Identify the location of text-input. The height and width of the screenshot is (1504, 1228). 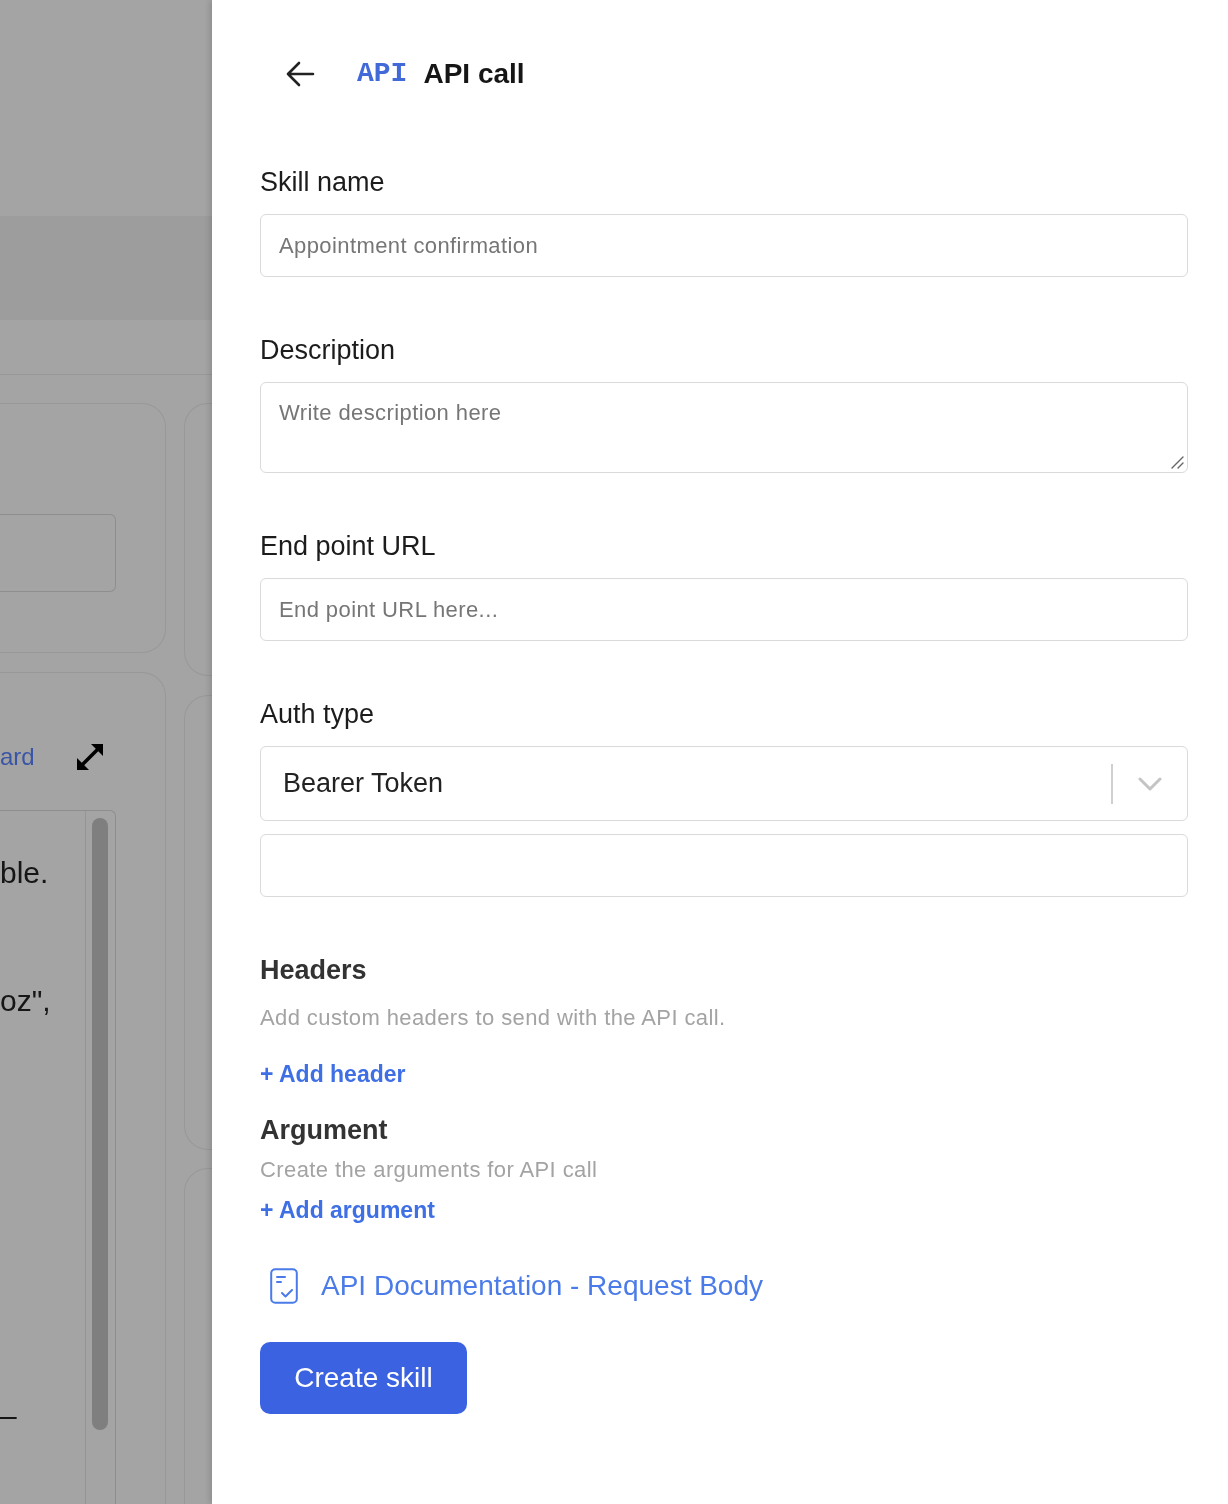
(724, 865).